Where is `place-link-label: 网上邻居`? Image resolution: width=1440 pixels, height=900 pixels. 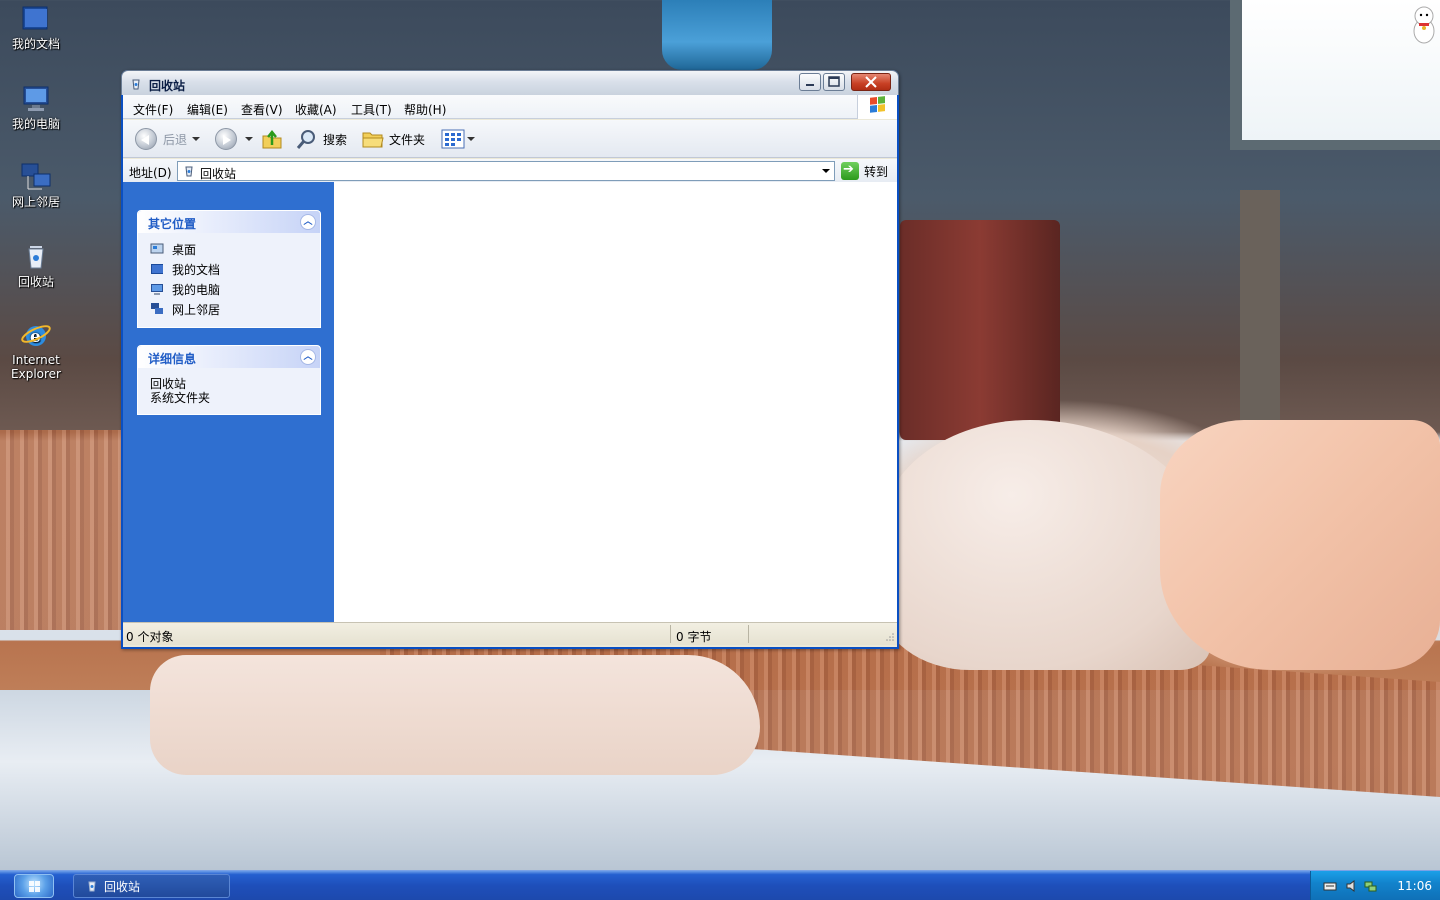 place-link-label: 网上邻居 is located at coordinates (196, 309).